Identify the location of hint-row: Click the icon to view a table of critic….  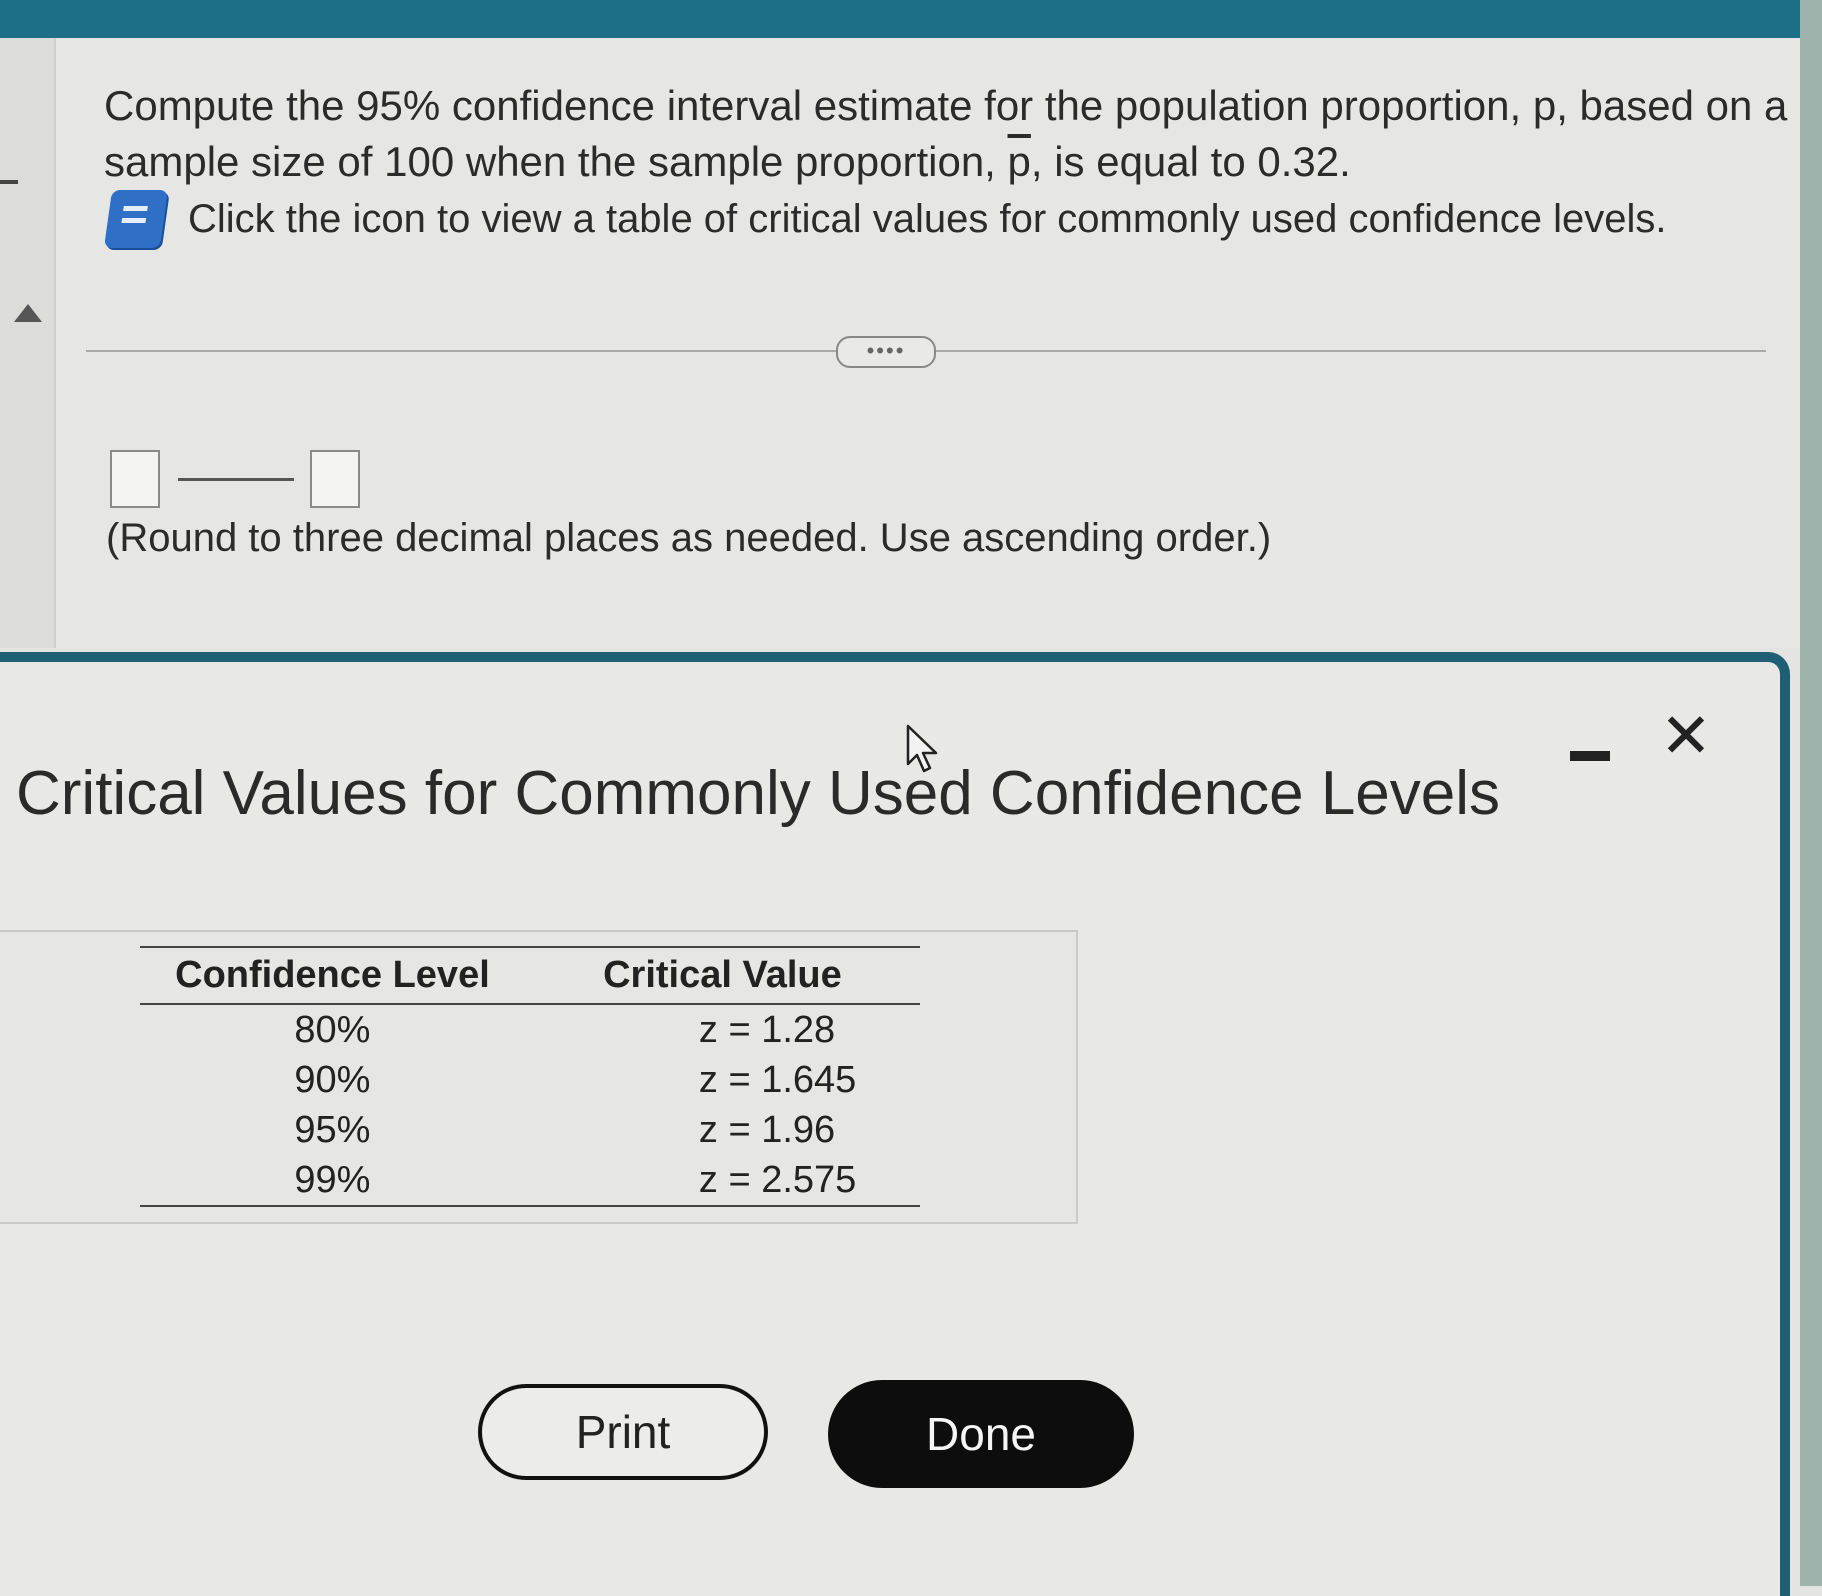
(885, 219).